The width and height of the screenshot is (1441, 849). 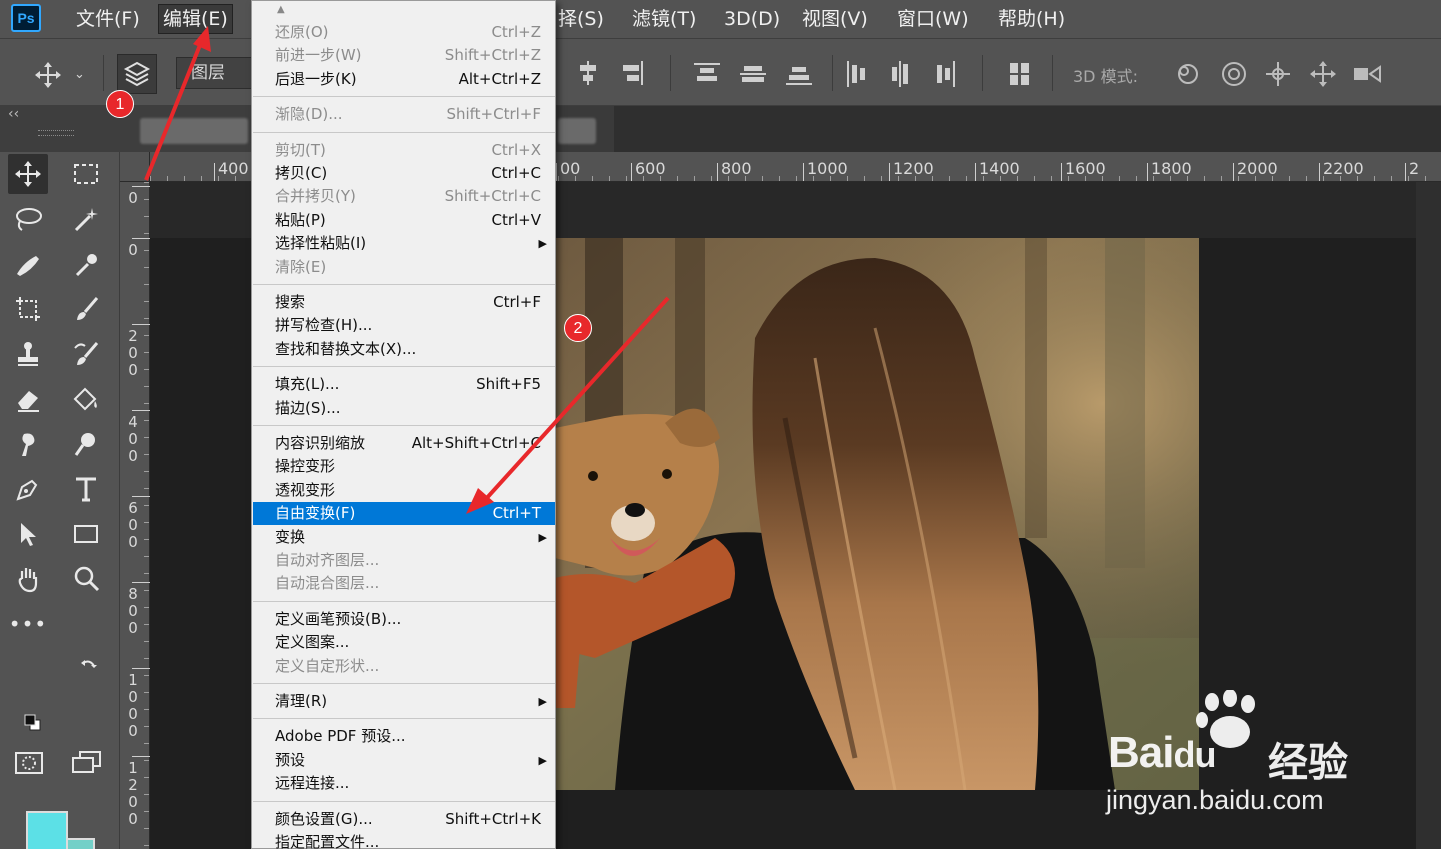 What do you see at coordinates (404, 243) in the screenshot?
I see `menu-item: 选择性粘贴(I) ▶` at bounding box center [404, 243].